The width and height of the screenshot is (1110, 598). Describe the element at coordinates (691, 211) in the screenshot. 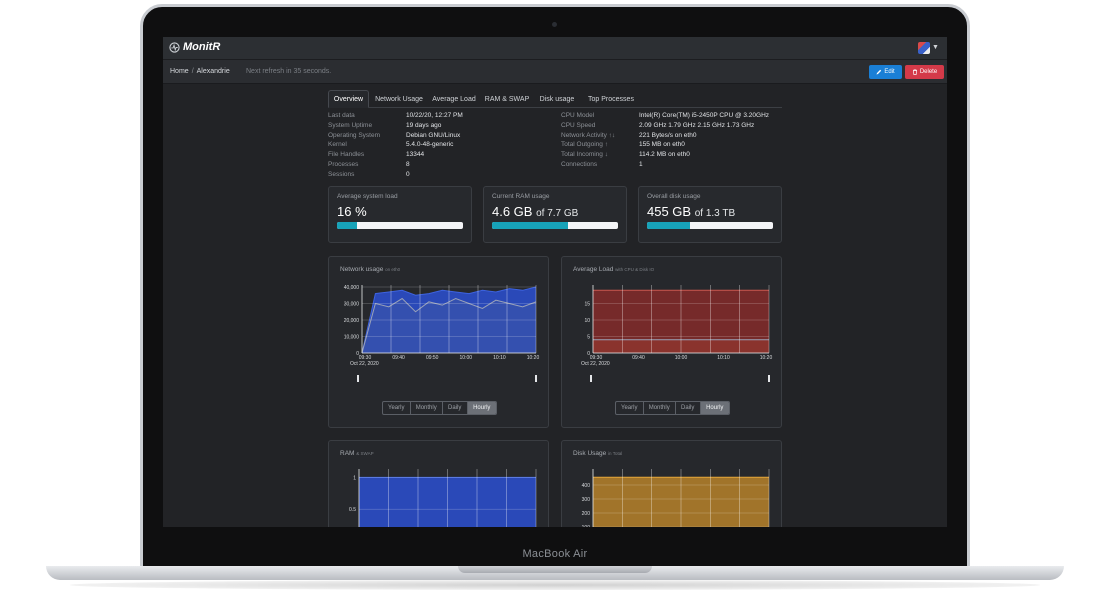

I see `stat-value-wrap: 455 GB of 1.3 TB` at that location.